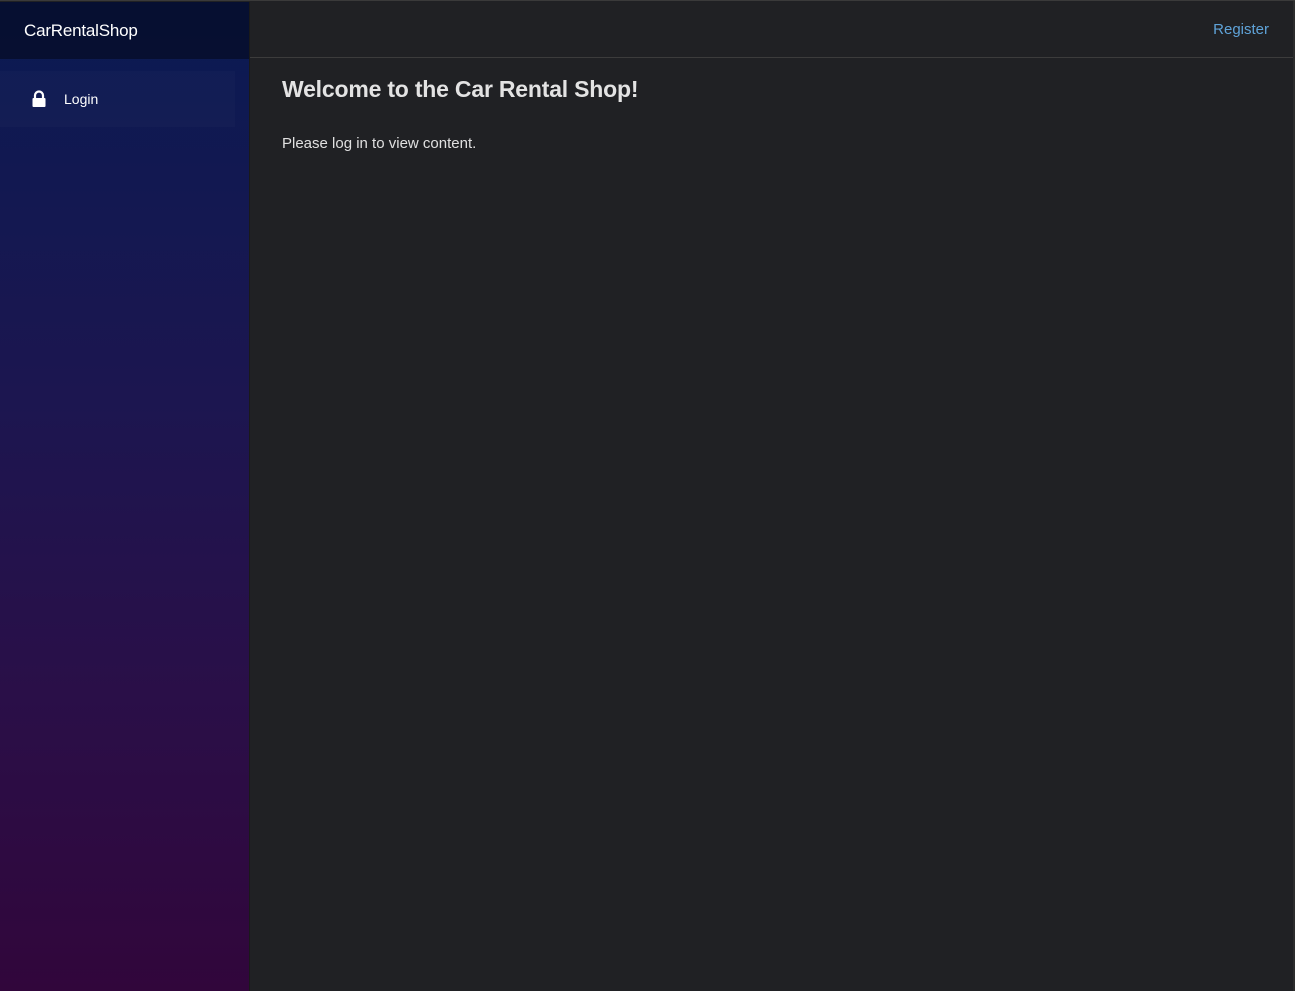 This screenshot has height=991, width=1295. Describe the element at coordinates (771, 30) in the screenshot. I see `top-bar: Register` at that location.